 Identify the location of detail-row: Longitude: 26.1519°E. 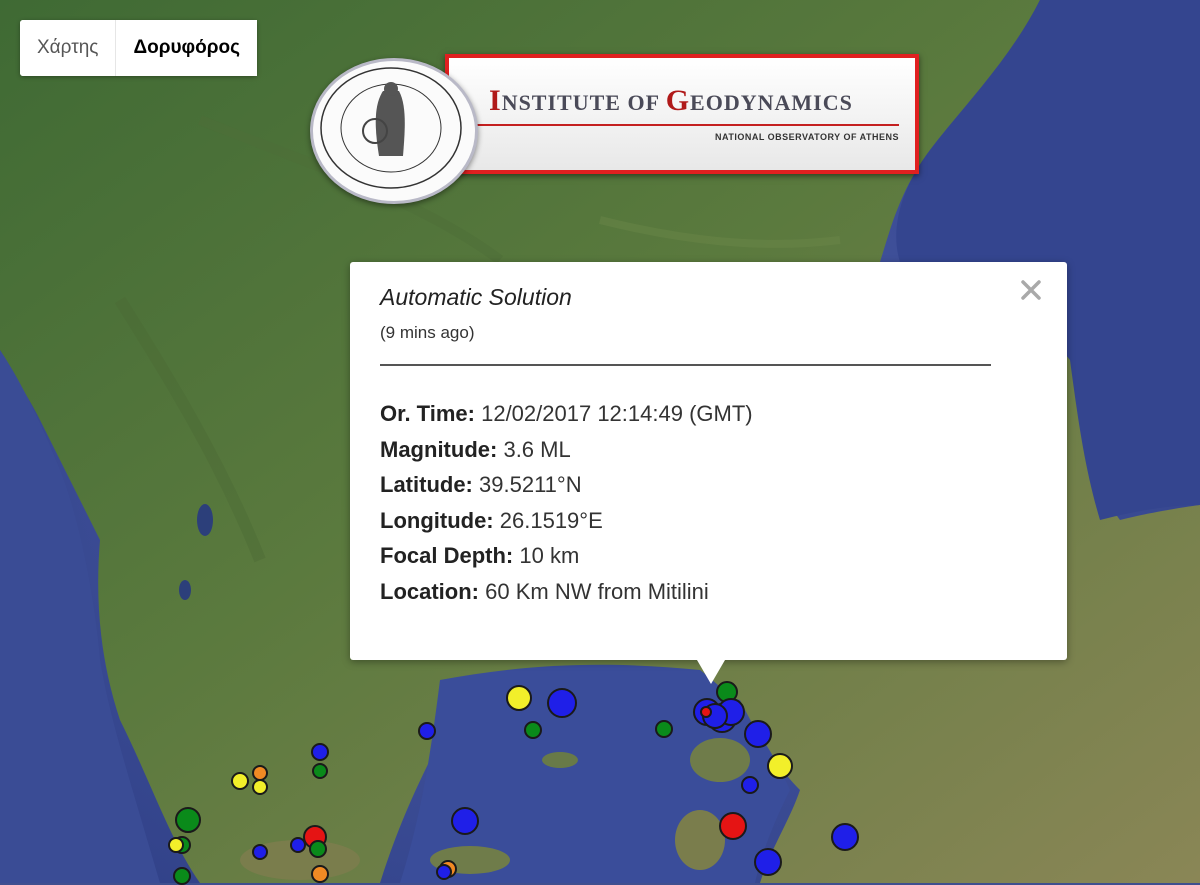
(566, 521).